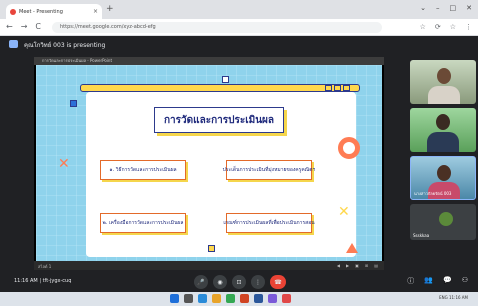 This screenshot has height=306, width=478. What do you see at coordinates (376, 265) in the screenshot?
I see `reading-view-icon: ▤` at bounding box center [376, 265].